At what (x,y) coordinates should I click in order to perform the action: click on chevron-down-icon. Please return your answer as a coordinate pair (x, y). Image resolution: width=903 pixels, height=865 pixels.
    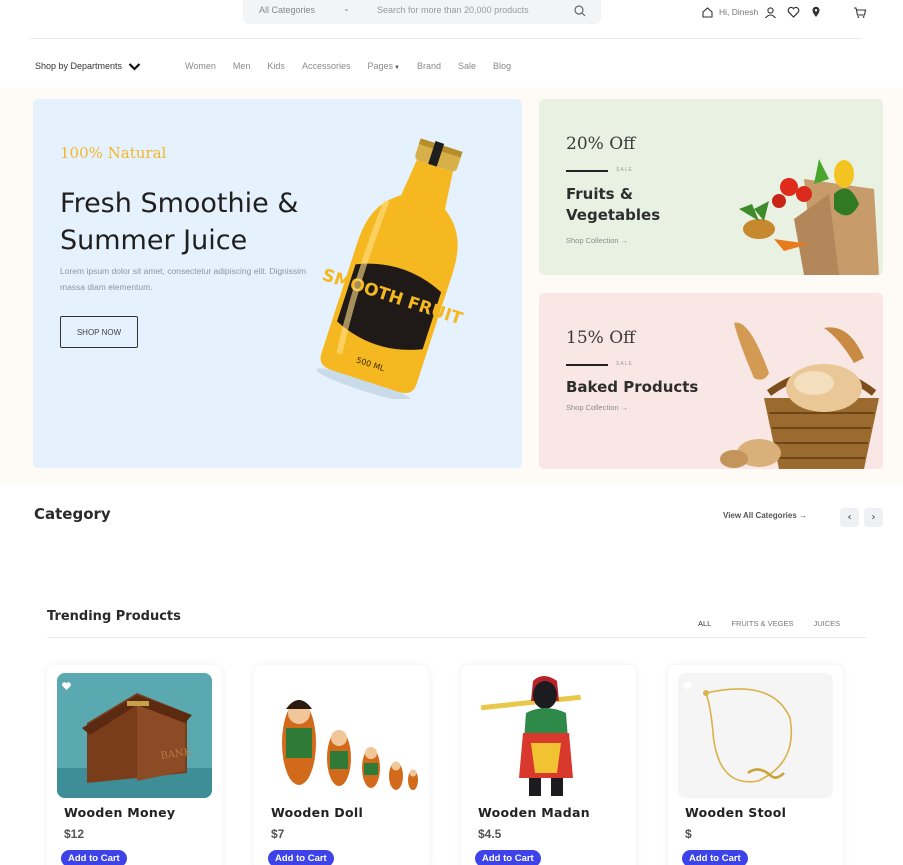
    Looking at the image, I should click on (134, 66).